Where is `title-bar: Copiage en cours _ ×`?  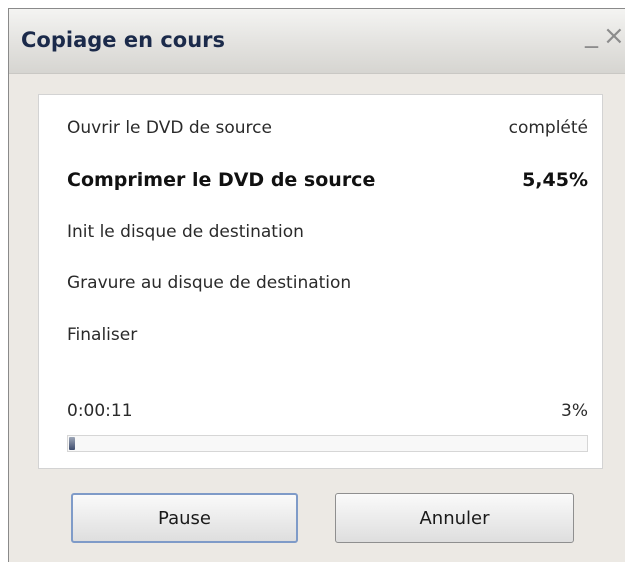
title-bar: Copiage en cours _ × is located at coordinates (317, 41).